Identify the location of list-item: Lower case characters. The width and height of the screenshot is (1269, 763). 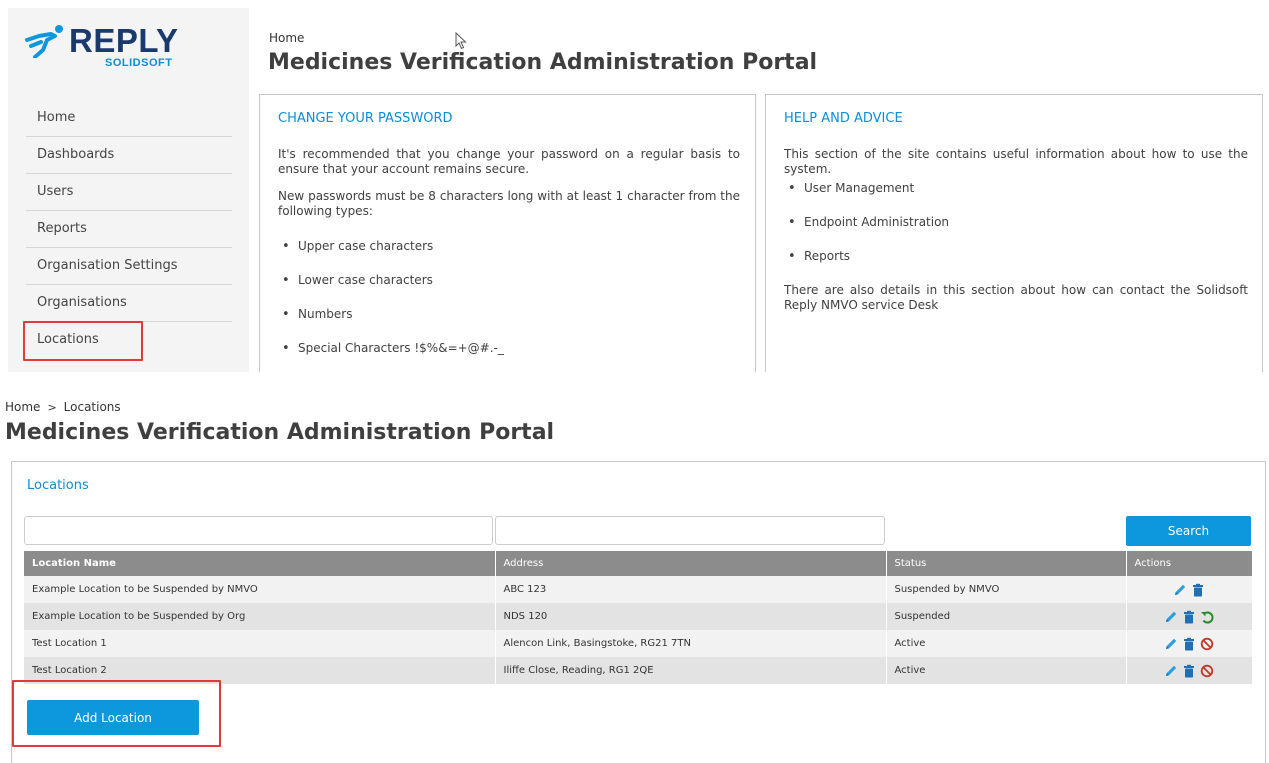
(391, 290).